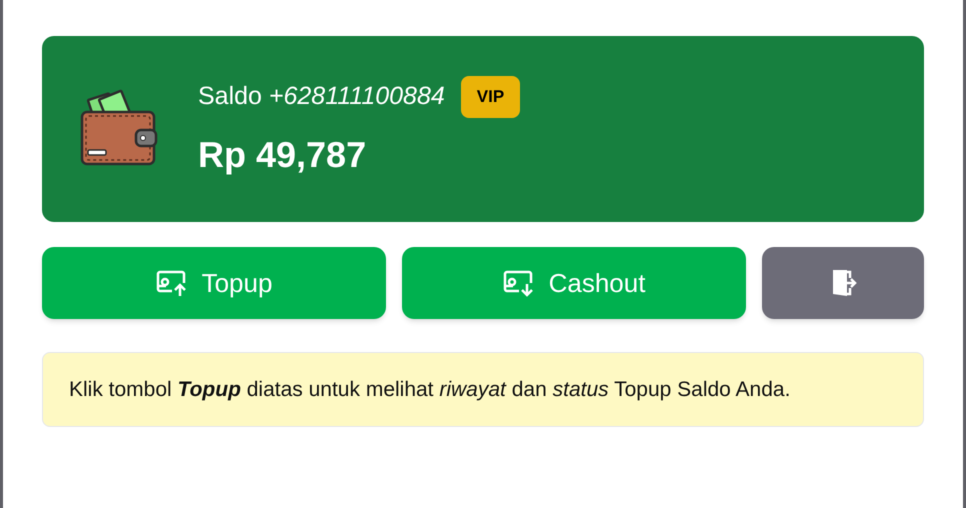 This screenshot has width=966, height=508. Describe the element at coordinates (283, 154) in the screenshot. I see `balance-amount: Rp 49,787` at that location.